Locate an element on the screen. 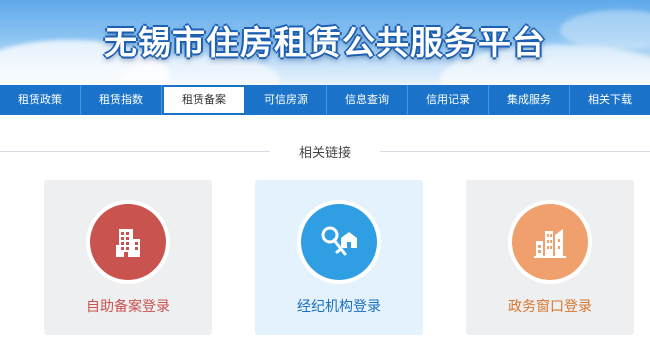 This screenshot has height=350, width=650. card-label: 政务窗口登录 is located at coordinates (550, 307).